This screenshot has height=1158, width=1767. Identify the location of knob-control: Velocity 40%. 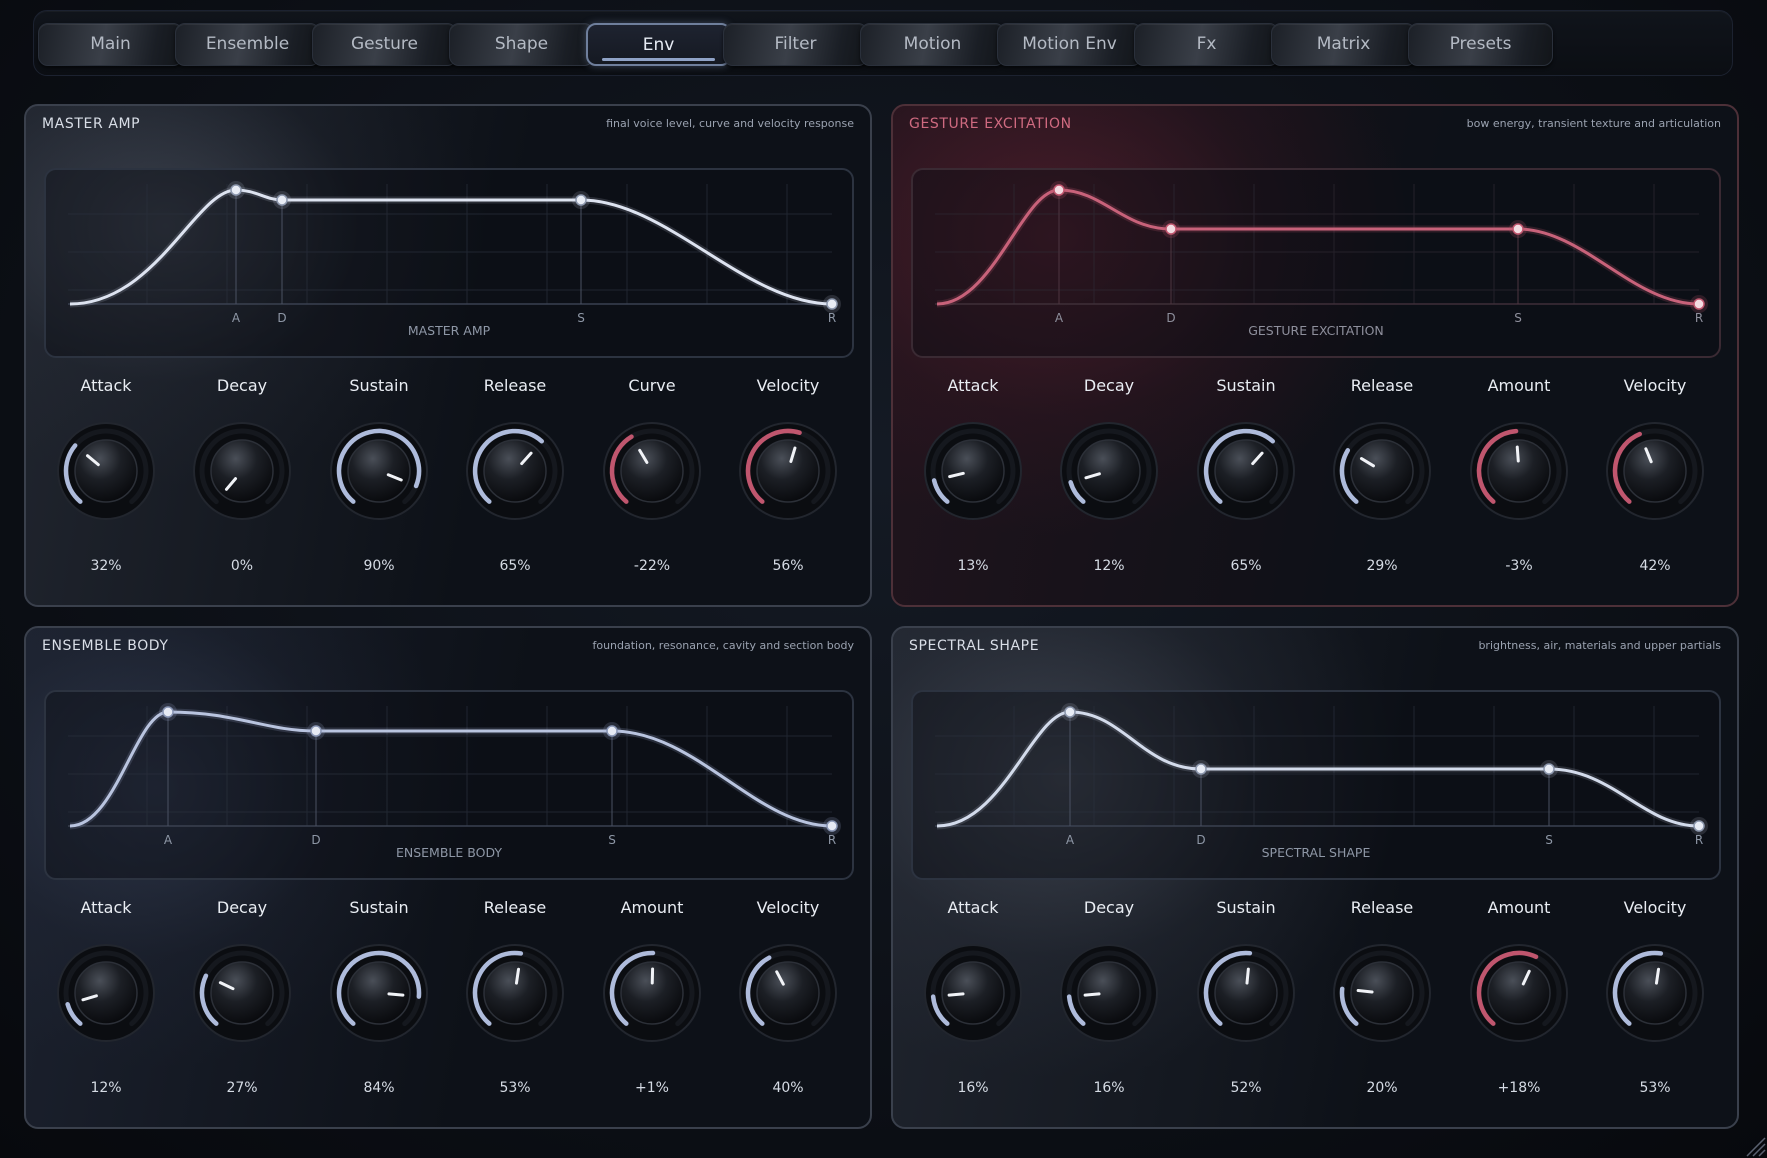
(788, 1008).